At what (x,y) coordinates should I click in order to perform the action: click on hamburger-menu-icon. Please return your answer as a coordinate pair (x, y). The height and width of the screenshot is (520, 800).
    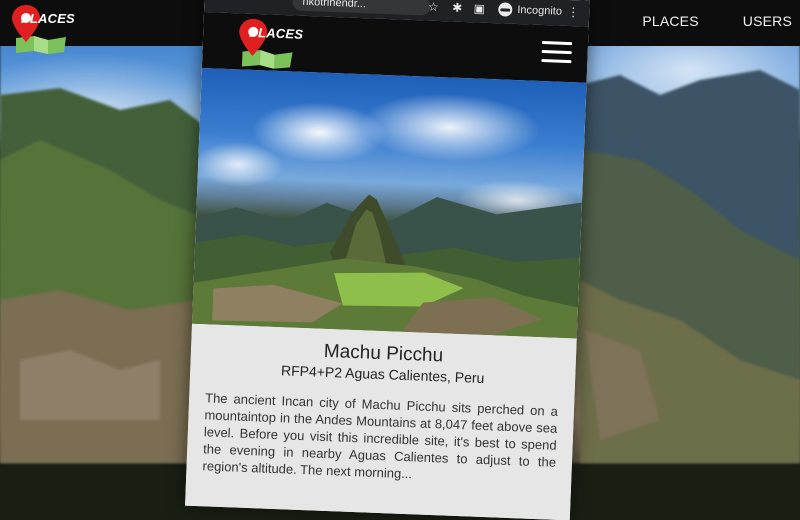
    Looking at the image, I should click on (557, 52).